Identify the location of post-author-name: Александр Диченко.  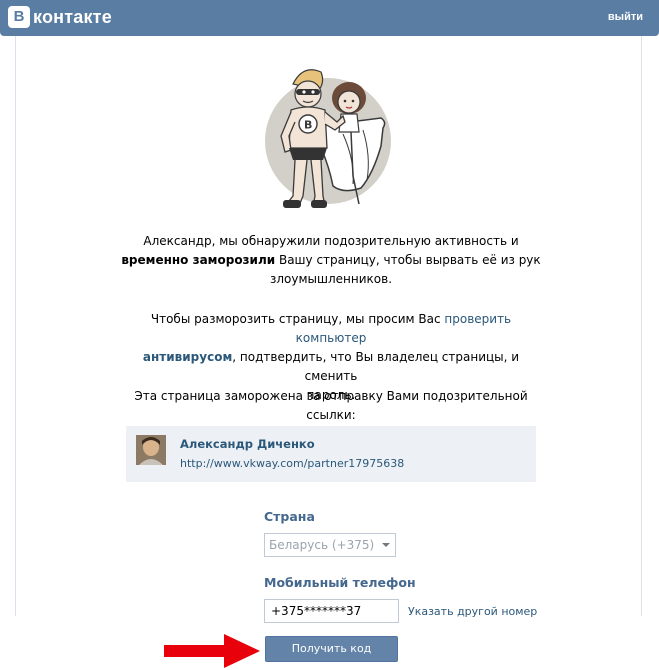
(247, 444).